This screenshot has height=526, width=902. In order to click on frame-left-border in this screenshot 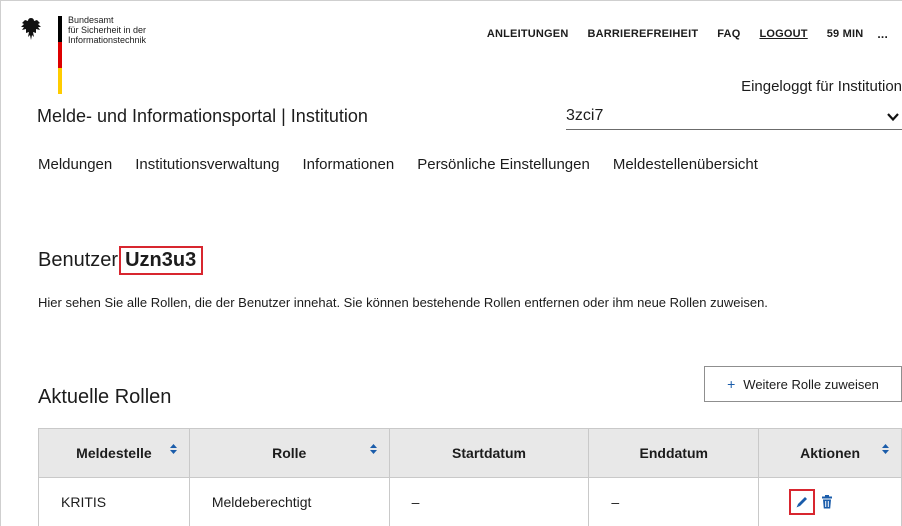, I will do `click(0, 263)`.